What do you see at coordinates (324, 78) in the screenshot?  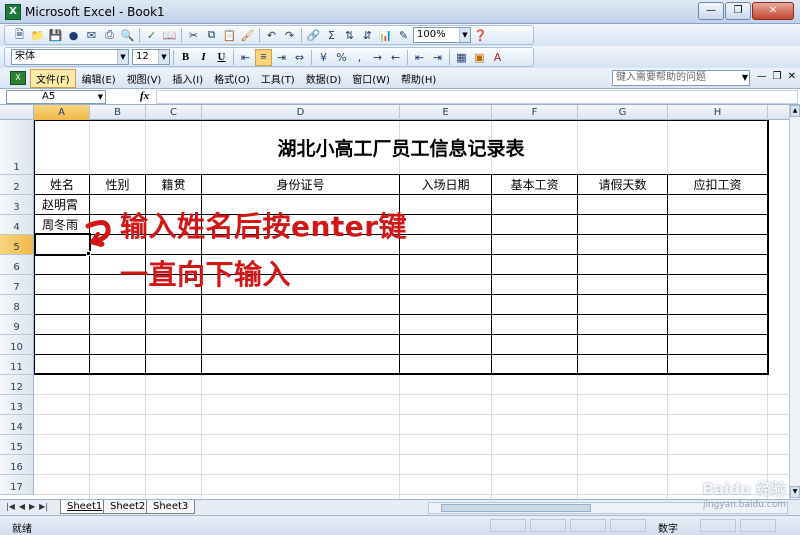 I see `menu-data: 数据(D)` at bounding box center [324, 78].